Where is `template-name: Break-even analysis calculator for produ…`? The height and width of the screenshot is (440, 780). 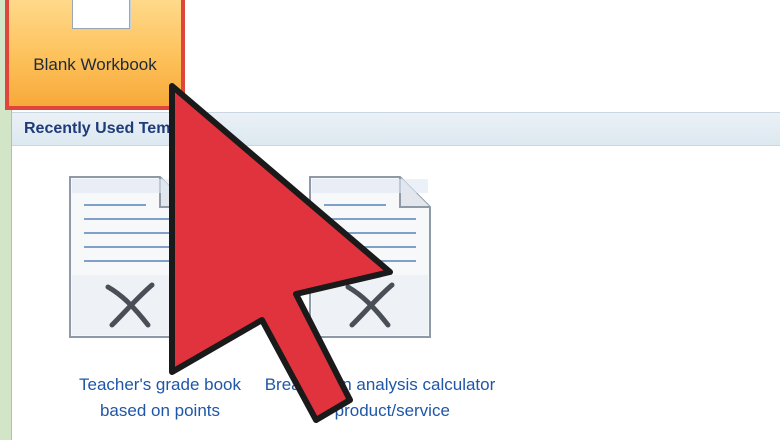 template-name: Break-even analysis calculator for produ… is located at coordinates (380, 398).